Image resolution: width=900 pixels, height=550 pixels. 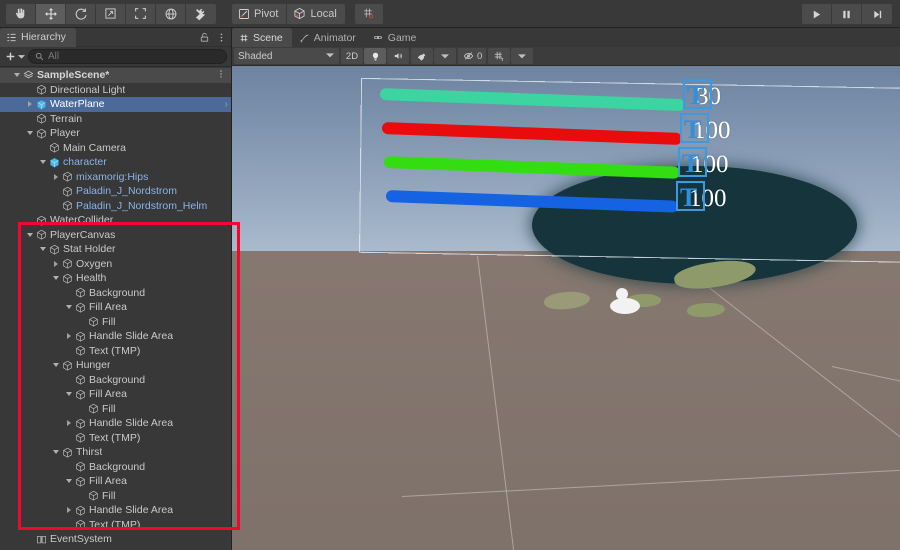 I want to click on hidden-objects-button: 0, so click(x=472, y=56).